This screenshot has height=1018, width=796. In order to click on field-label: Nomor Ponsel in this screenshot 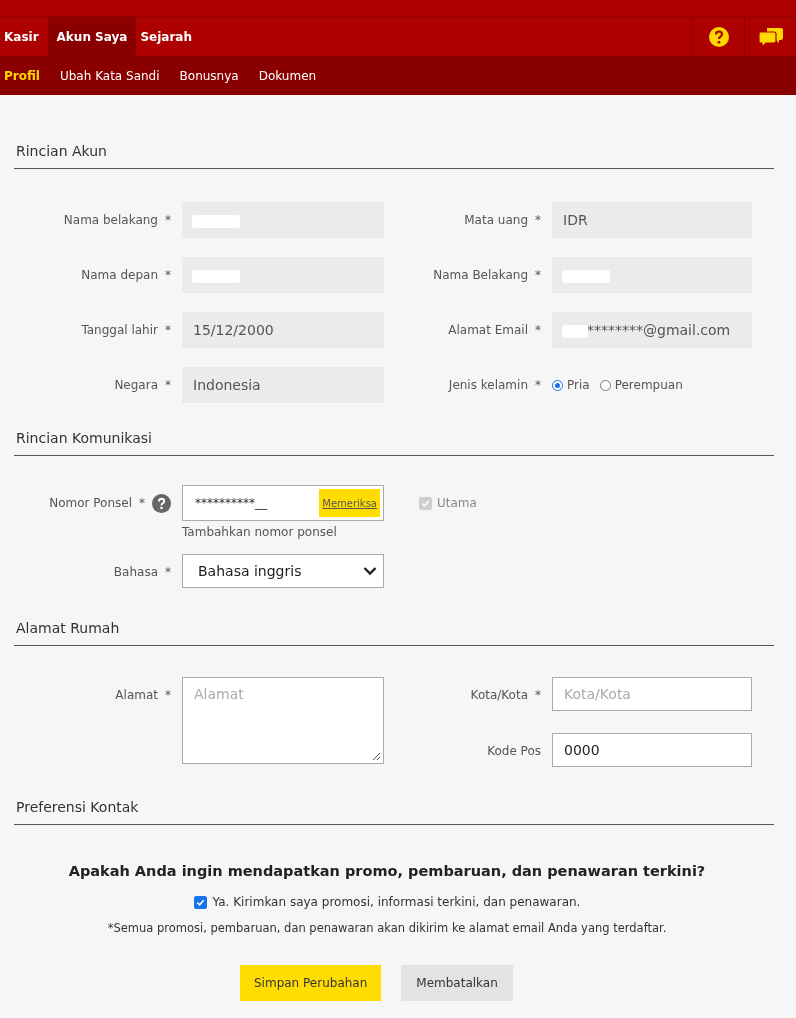, I will do `click(90, 503)`.